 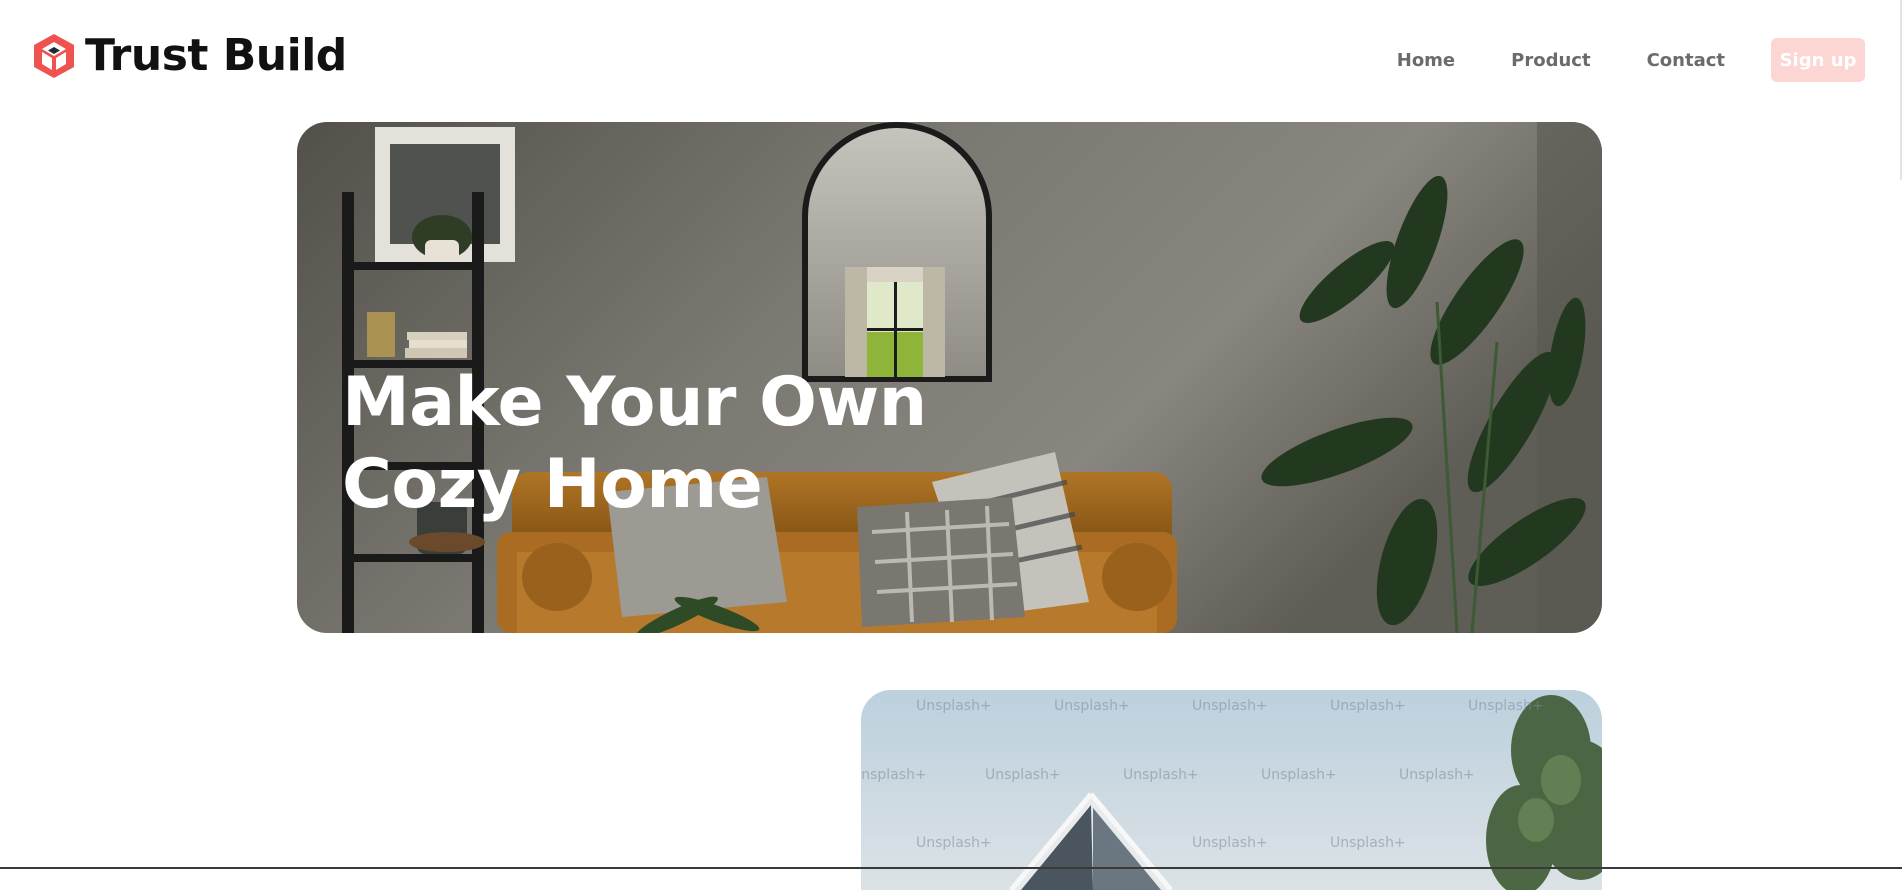 I want to click on signup-button: Sign up, so click(x=1818, y=60).